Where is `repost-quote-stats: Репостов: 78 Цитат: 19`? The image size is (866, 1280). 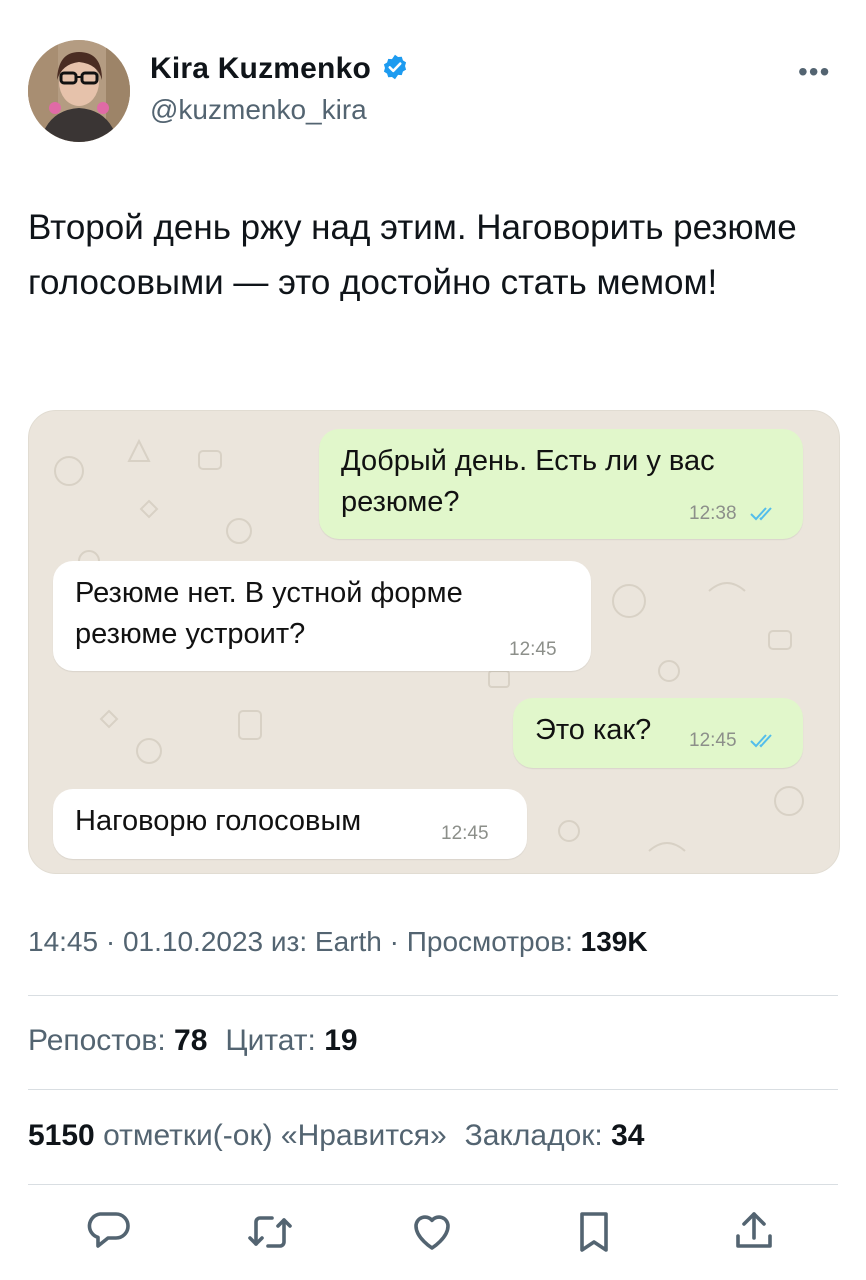 repost-quote-stats: Репостов: 78 Цитат: 19 is located at coordinates (193, 1041).